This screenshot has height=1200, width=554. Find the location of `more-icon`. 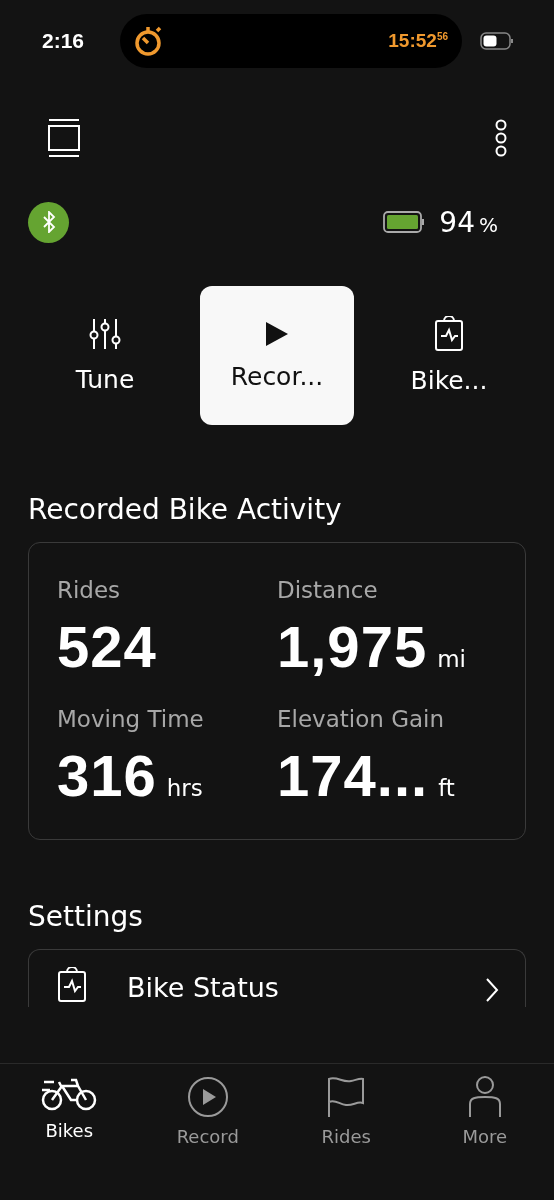

more-icon is located at coordinates (501, 138).